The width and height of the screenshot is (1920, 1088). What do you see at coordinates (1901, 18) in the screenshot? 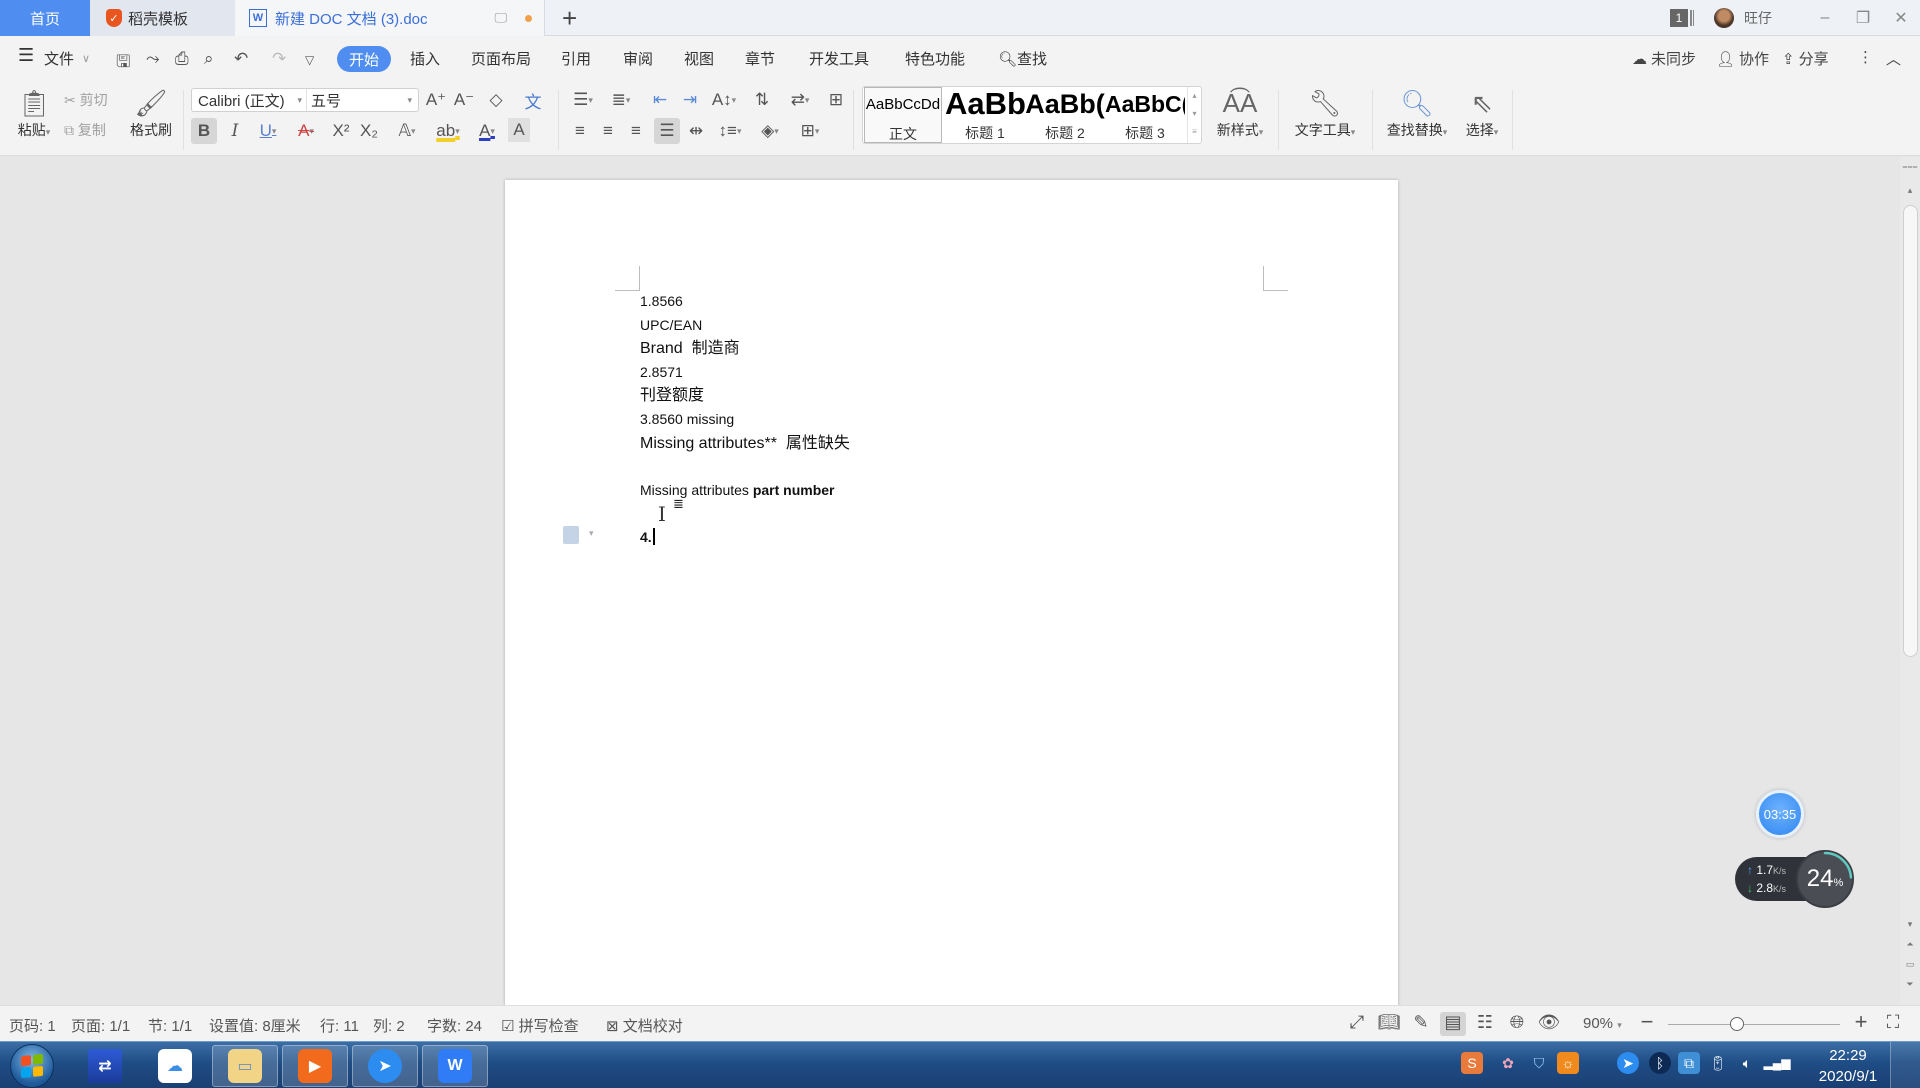
I see `close-button: ✕` at bounding box center [1901, 18].